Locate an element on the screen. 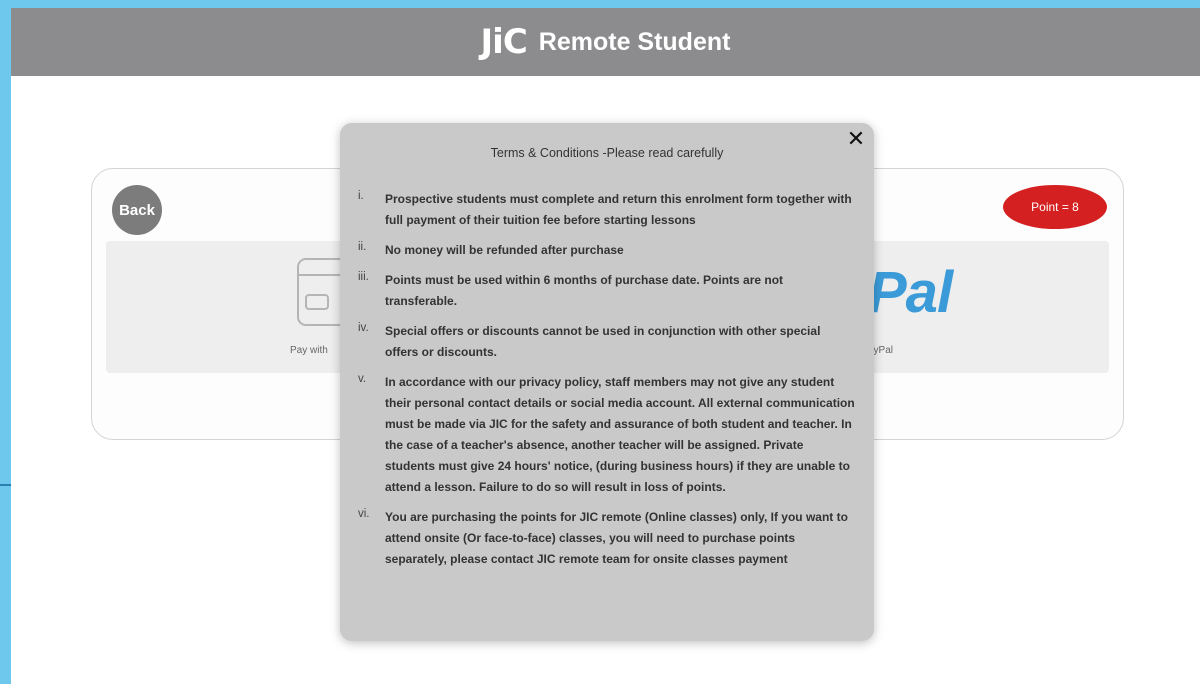 The width and height of the screenshot is (1200, 684). term-number: i. is located at coordinates (361, 196).